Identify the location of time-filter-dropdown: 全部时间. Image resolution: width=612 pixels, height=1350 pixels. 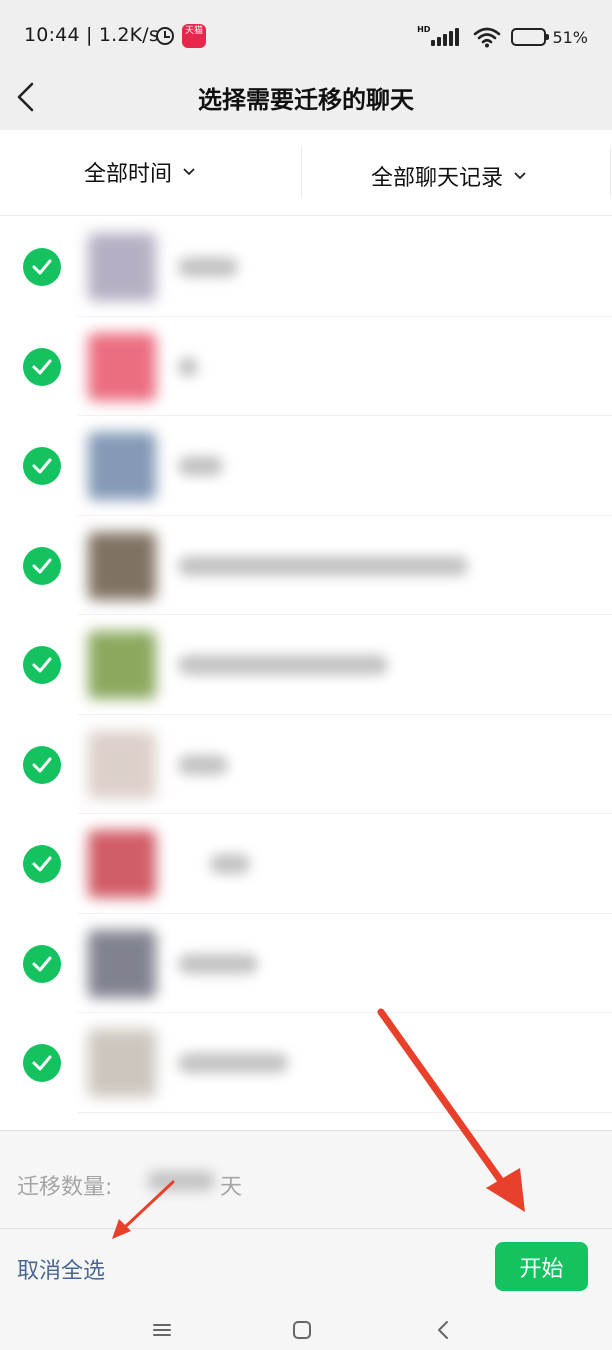
(140, 172).